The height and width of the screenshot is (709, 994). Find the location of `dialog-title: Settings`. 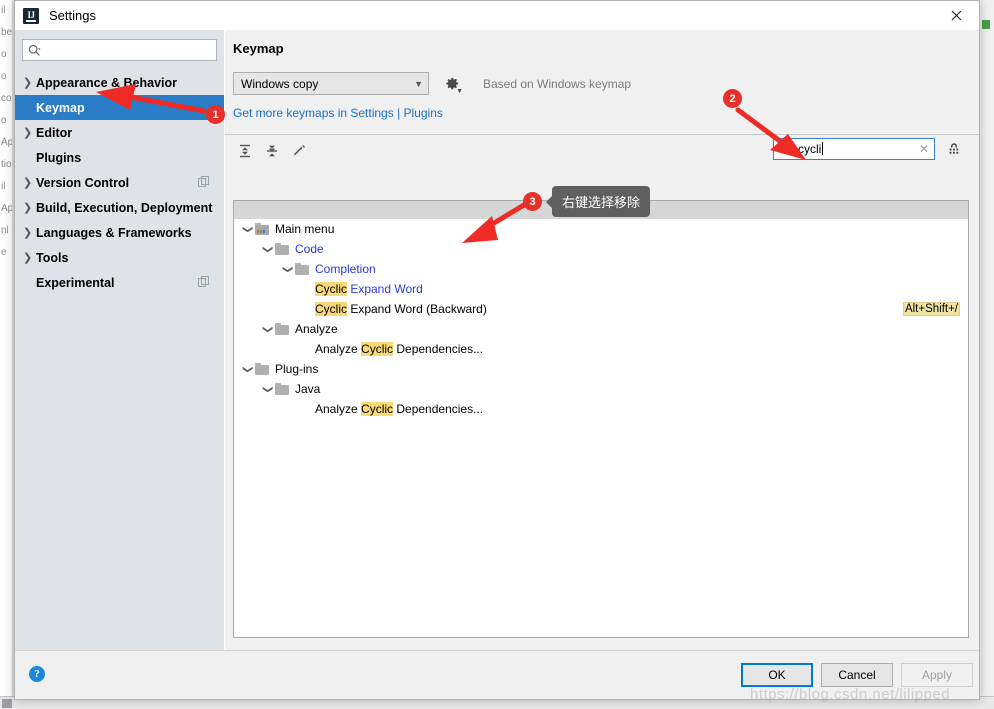

dialog-title: Settings is located at coordinates (72, 15).